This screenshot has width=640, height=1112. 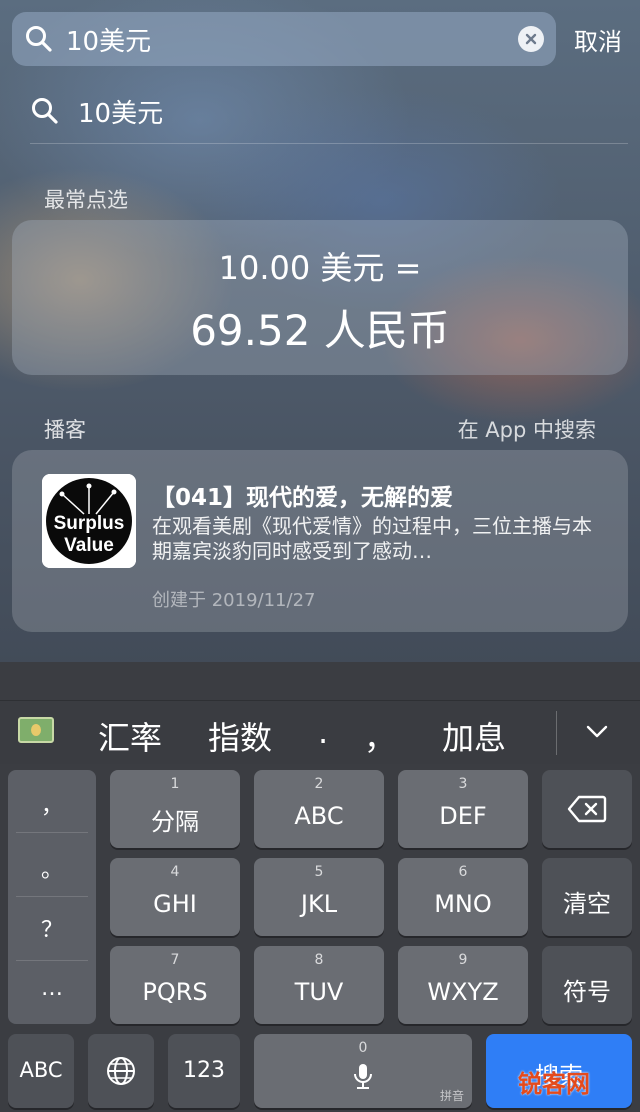 I want to click on key-number: 8, so click(x=319, y=960).